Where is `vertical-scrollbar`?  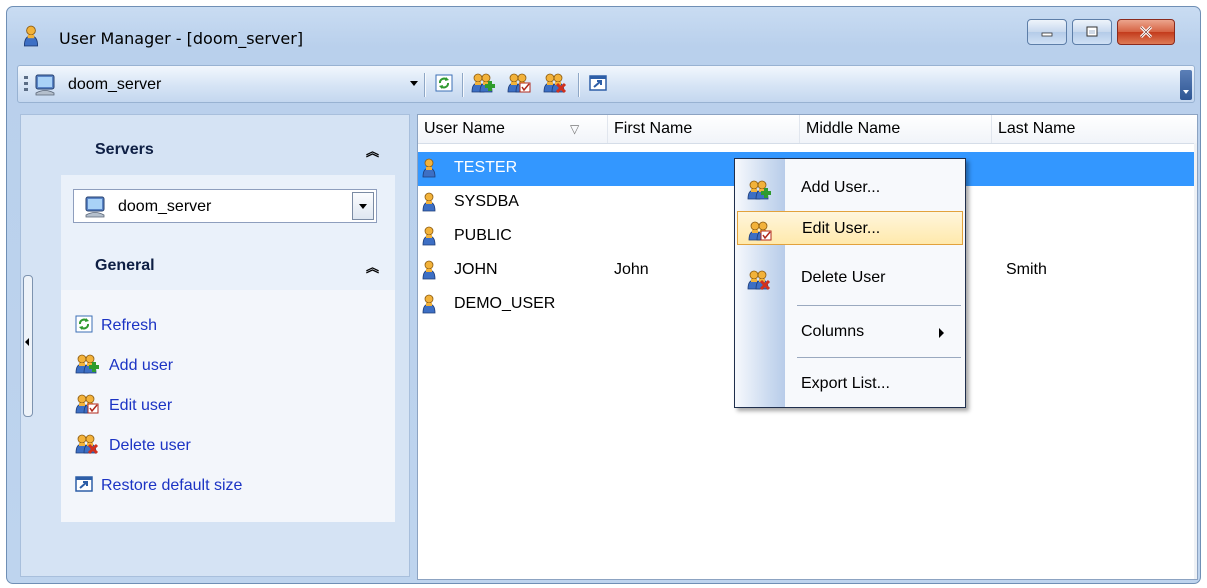
vertical-scrollbar is located at coordinates (1195, 361).